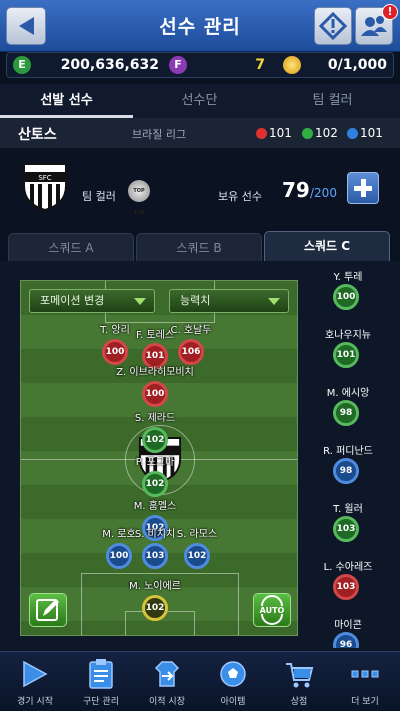 The width and height of the screenshot is (400, 711). I want to click on svg-text: AUTO, so click(272, 610).